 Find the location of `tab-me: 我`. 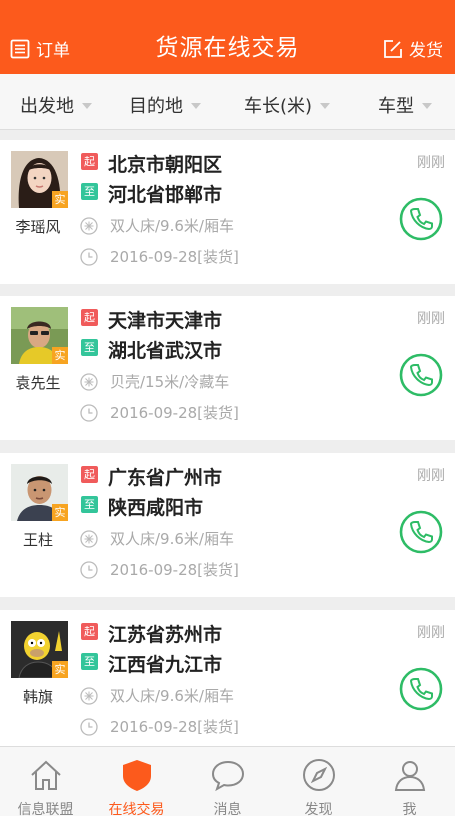

tab-me: 我 is located at coordinates (409, 781).